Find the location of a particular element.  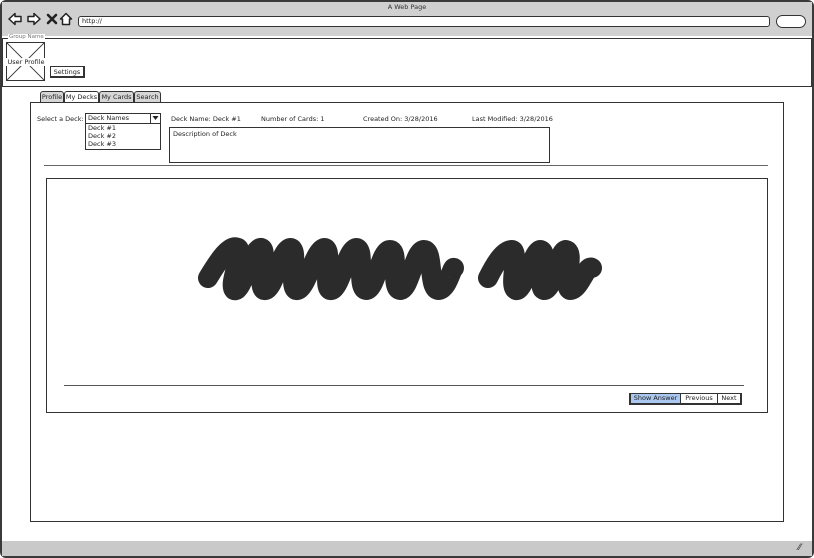

next-button: Next is located at coordinates (730, 399).